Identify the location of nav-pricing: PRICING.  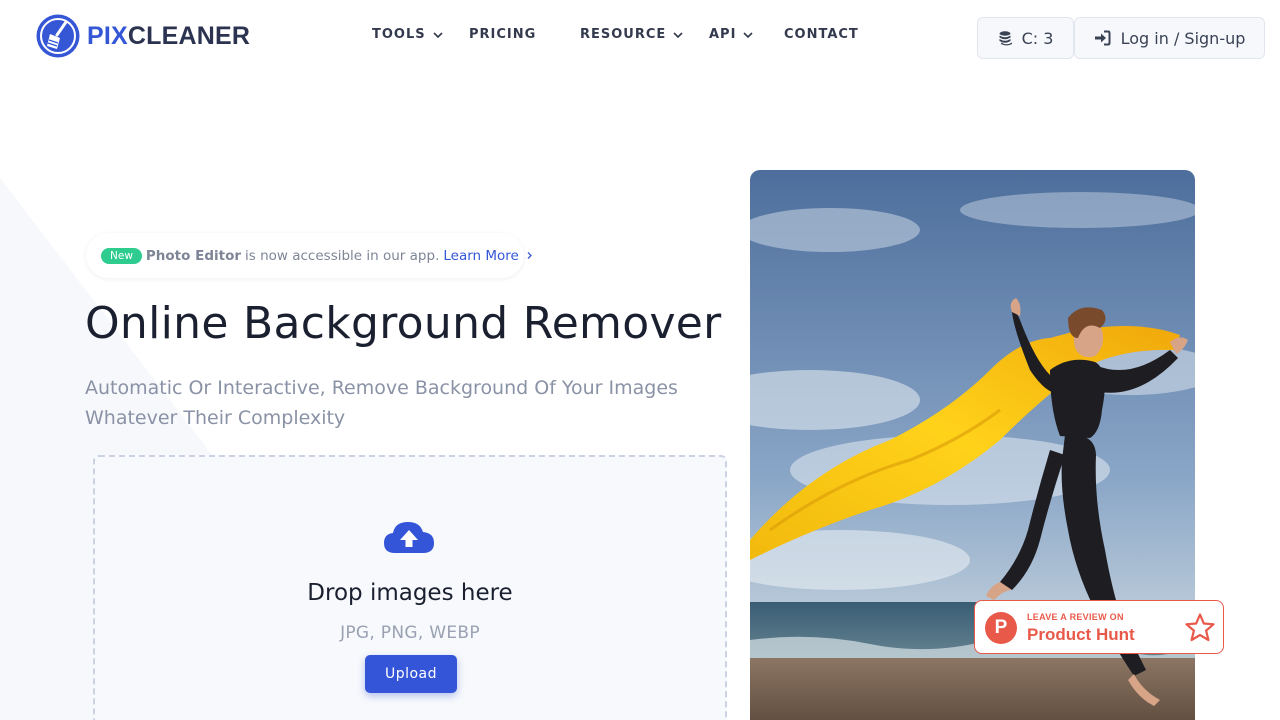
(502, 34).